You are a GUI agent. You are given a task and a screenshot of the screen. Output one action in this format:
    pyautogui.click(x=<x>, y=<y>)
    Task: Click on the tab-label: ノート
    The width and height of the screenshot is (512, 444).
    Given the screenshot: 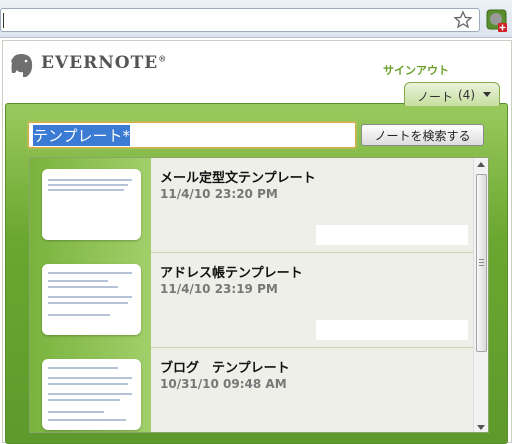 What is the action you would take?
    pyautogui.click(x=435, y=97)
    